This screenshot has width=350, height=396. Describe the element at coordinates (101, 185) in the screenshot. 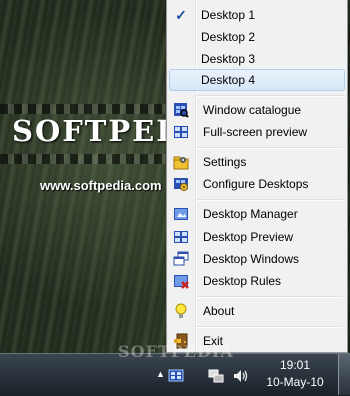

I see `watermark-url: www.softpedia.com` at that location.